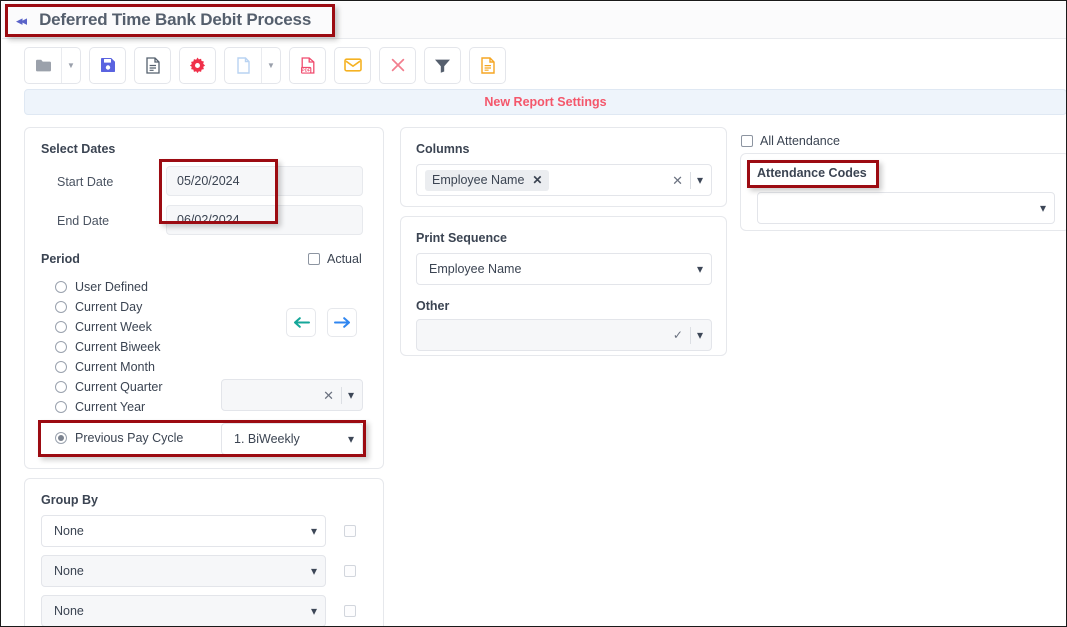 This screenshot has height=627, width=1067. What do you see at coordinates (69, 611) in the screenshot?
I see `group-by-value-3: None` at bounding box center [69, 611].